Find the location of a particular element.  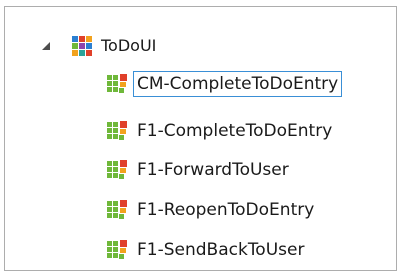

tree-item-f1-forward-to-user: F1-ForwardToUser is located at coordinates (199, 170).